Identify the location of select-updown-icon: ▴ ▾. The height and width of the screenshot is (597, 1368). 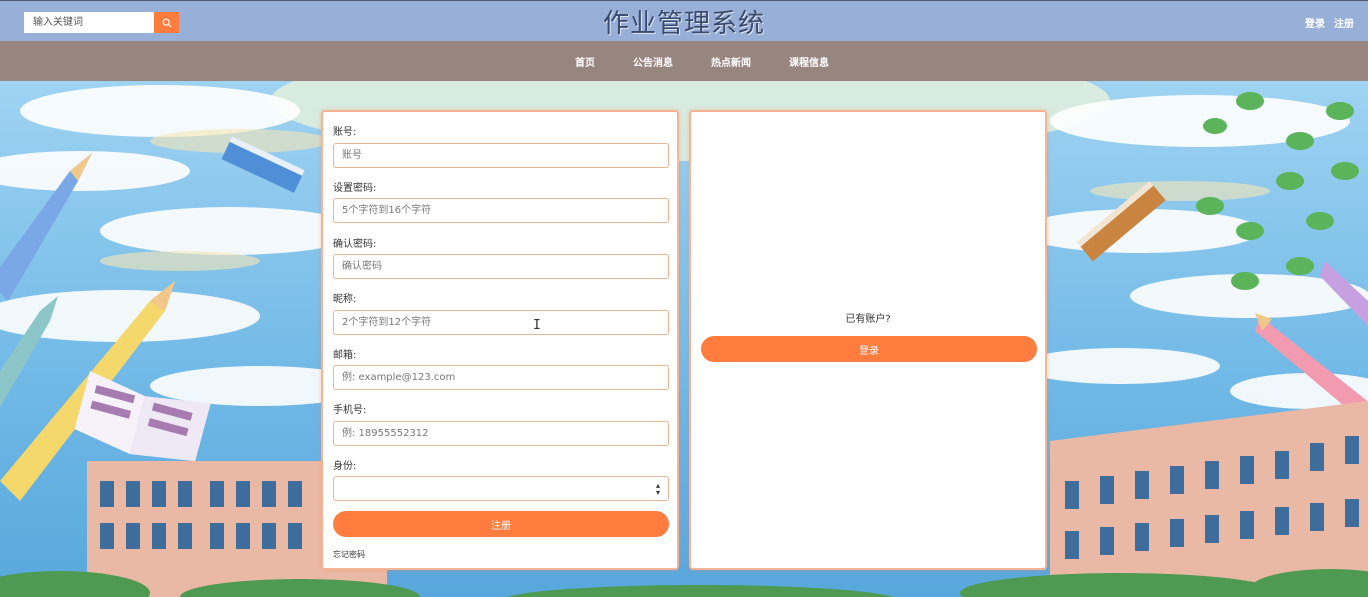
(657, 489).